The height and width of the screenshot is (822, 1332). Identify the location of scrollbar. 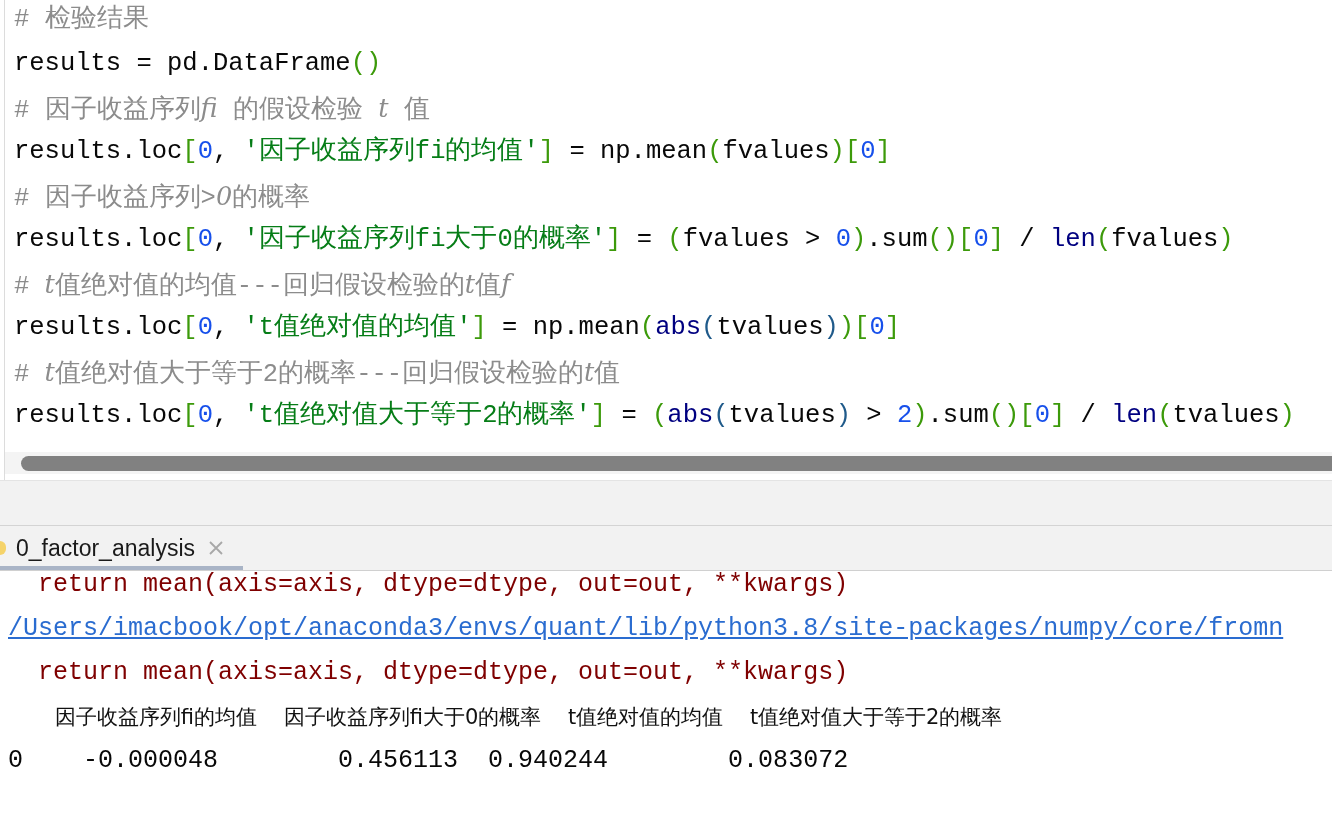
(668, 463).